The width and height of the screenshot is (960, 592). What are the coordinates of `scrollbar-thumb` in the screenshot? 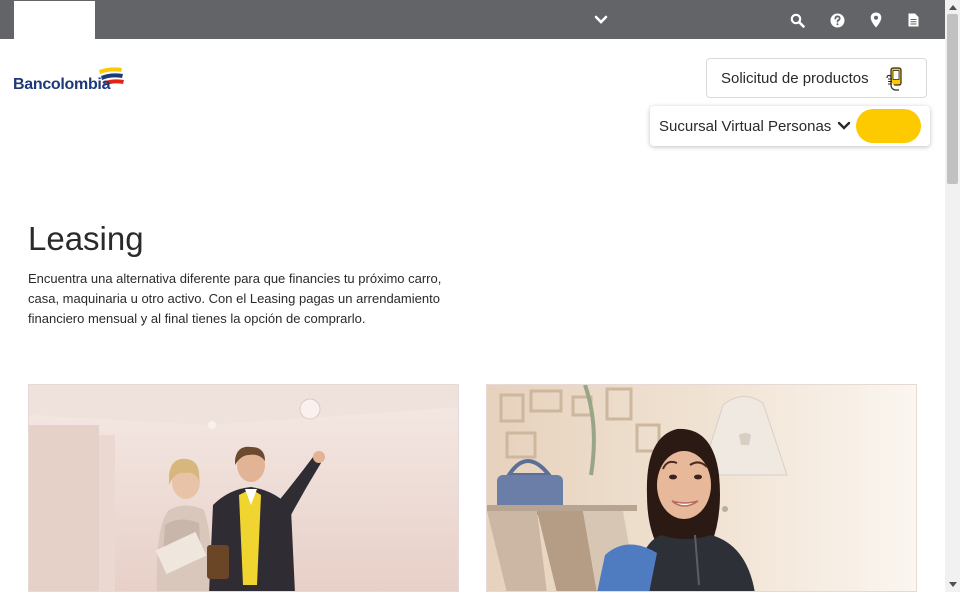 It's located at (952, 99).